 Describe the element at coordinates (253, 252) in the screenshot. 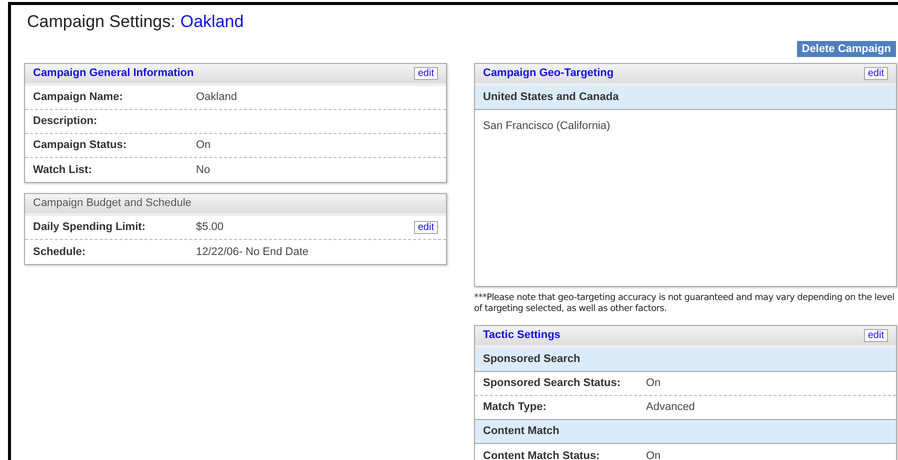

I see `field-value: 12/22/06- No End Date` at that location.